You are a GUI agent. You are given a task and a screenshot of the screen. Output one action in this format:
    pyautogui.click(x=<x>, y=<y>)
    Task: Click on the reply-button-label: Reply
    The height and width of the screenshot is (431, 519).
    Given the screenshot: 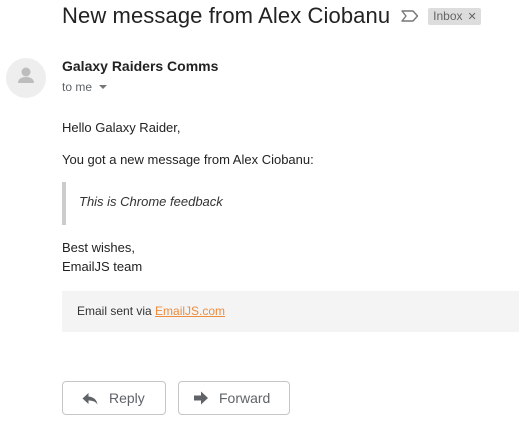 What is the action you would take?
    pyautogui.click(x=127, y=398)
    